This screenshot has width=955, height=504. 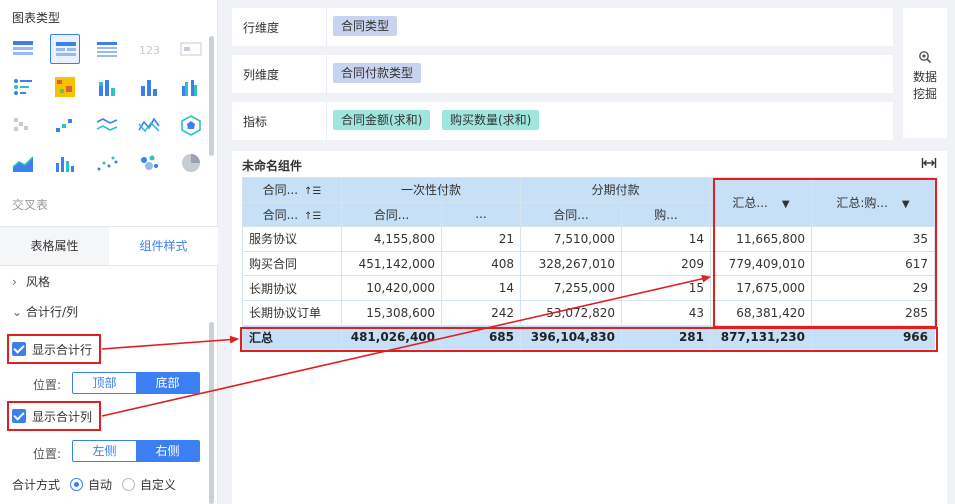 I want to click on tab-table-properties: 表格属性, so click(x=54, y=246).